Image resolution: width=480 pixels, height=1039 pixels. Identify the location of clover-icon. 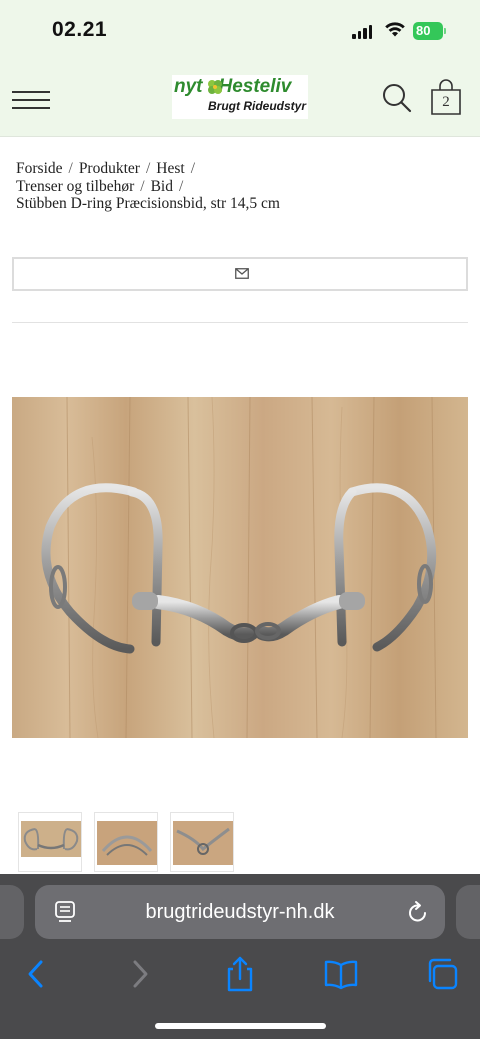
(215, 87).